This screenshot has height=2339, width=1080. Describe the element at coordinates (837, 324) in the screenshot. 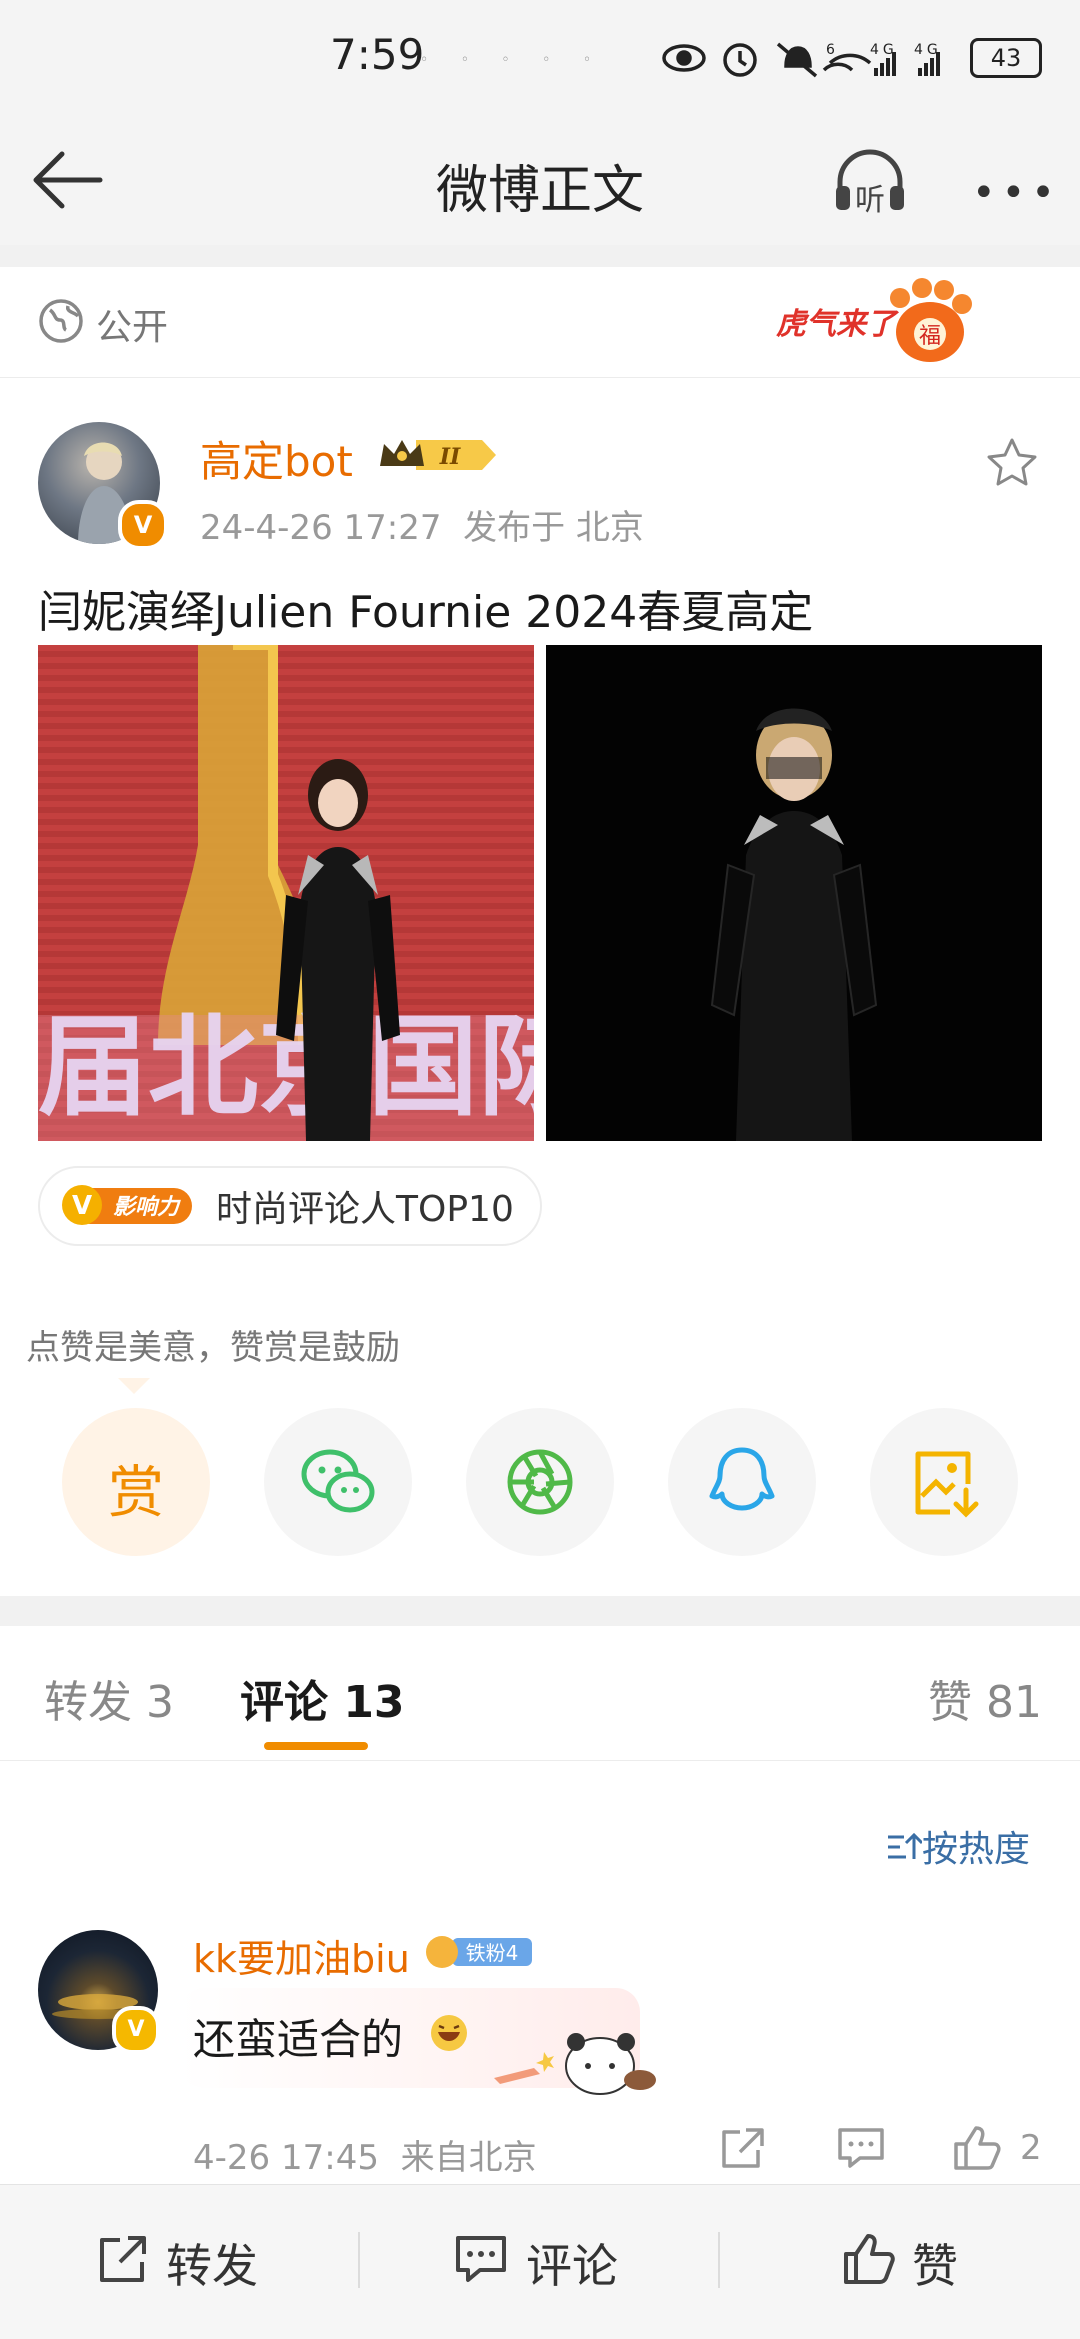

I see `badge-text: 虎气来了` at that location.